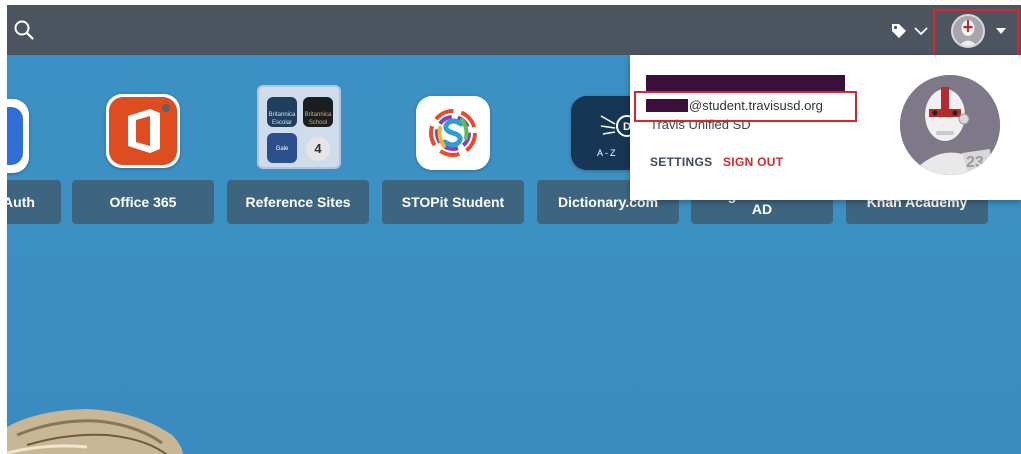  What do you see at coordinates (18, 136) in the screenshot?
I see `auth-app-icon` at bounding box center [18, 136].